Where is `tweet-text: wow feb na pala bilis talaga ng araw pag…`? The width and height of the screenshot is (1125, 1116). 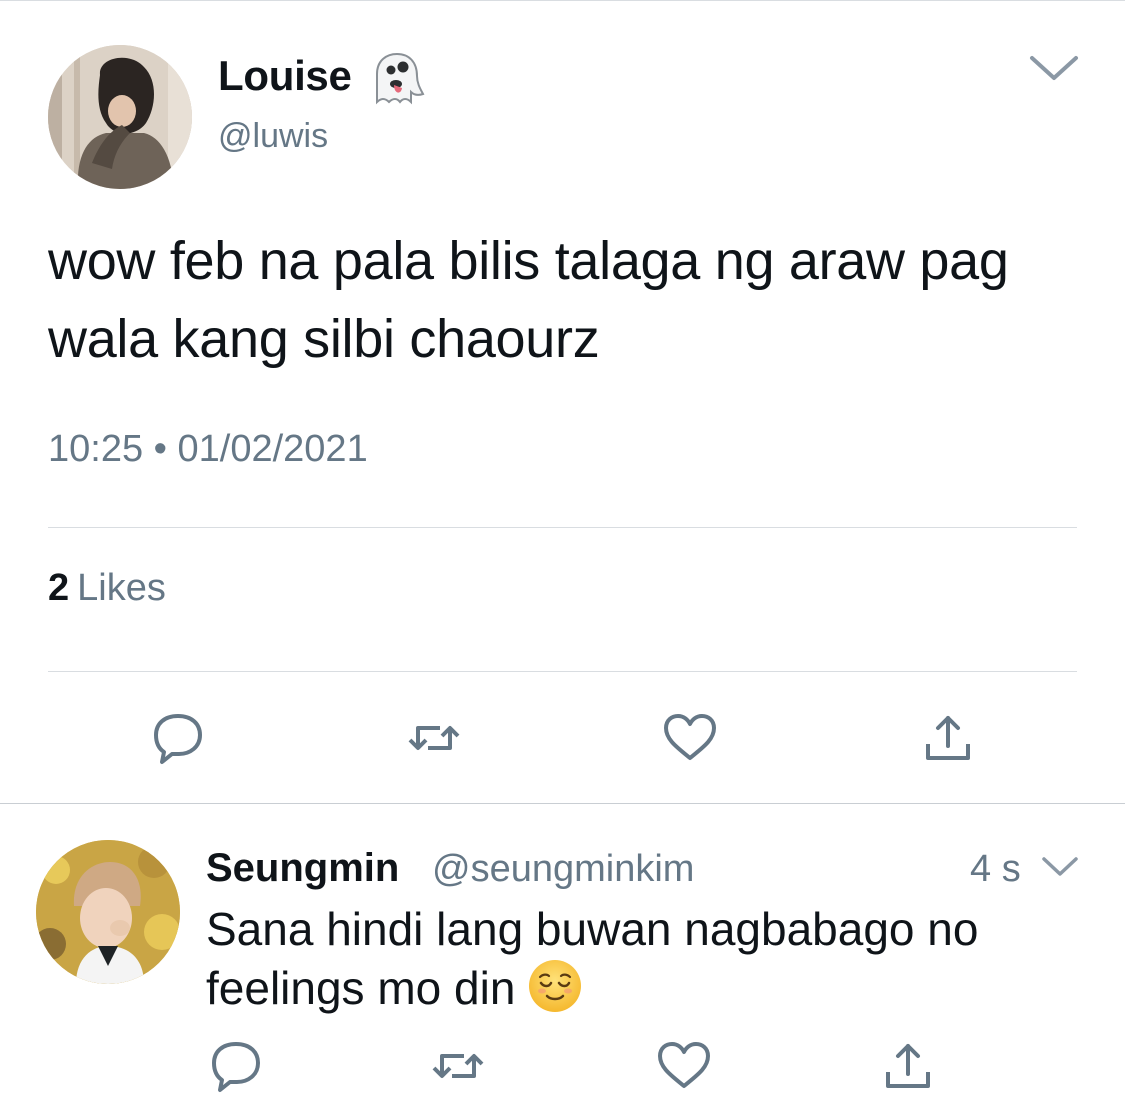
tweet-text: wow feb na pala bilis talaga ng araw pag… is located at coordinates (528, 300).